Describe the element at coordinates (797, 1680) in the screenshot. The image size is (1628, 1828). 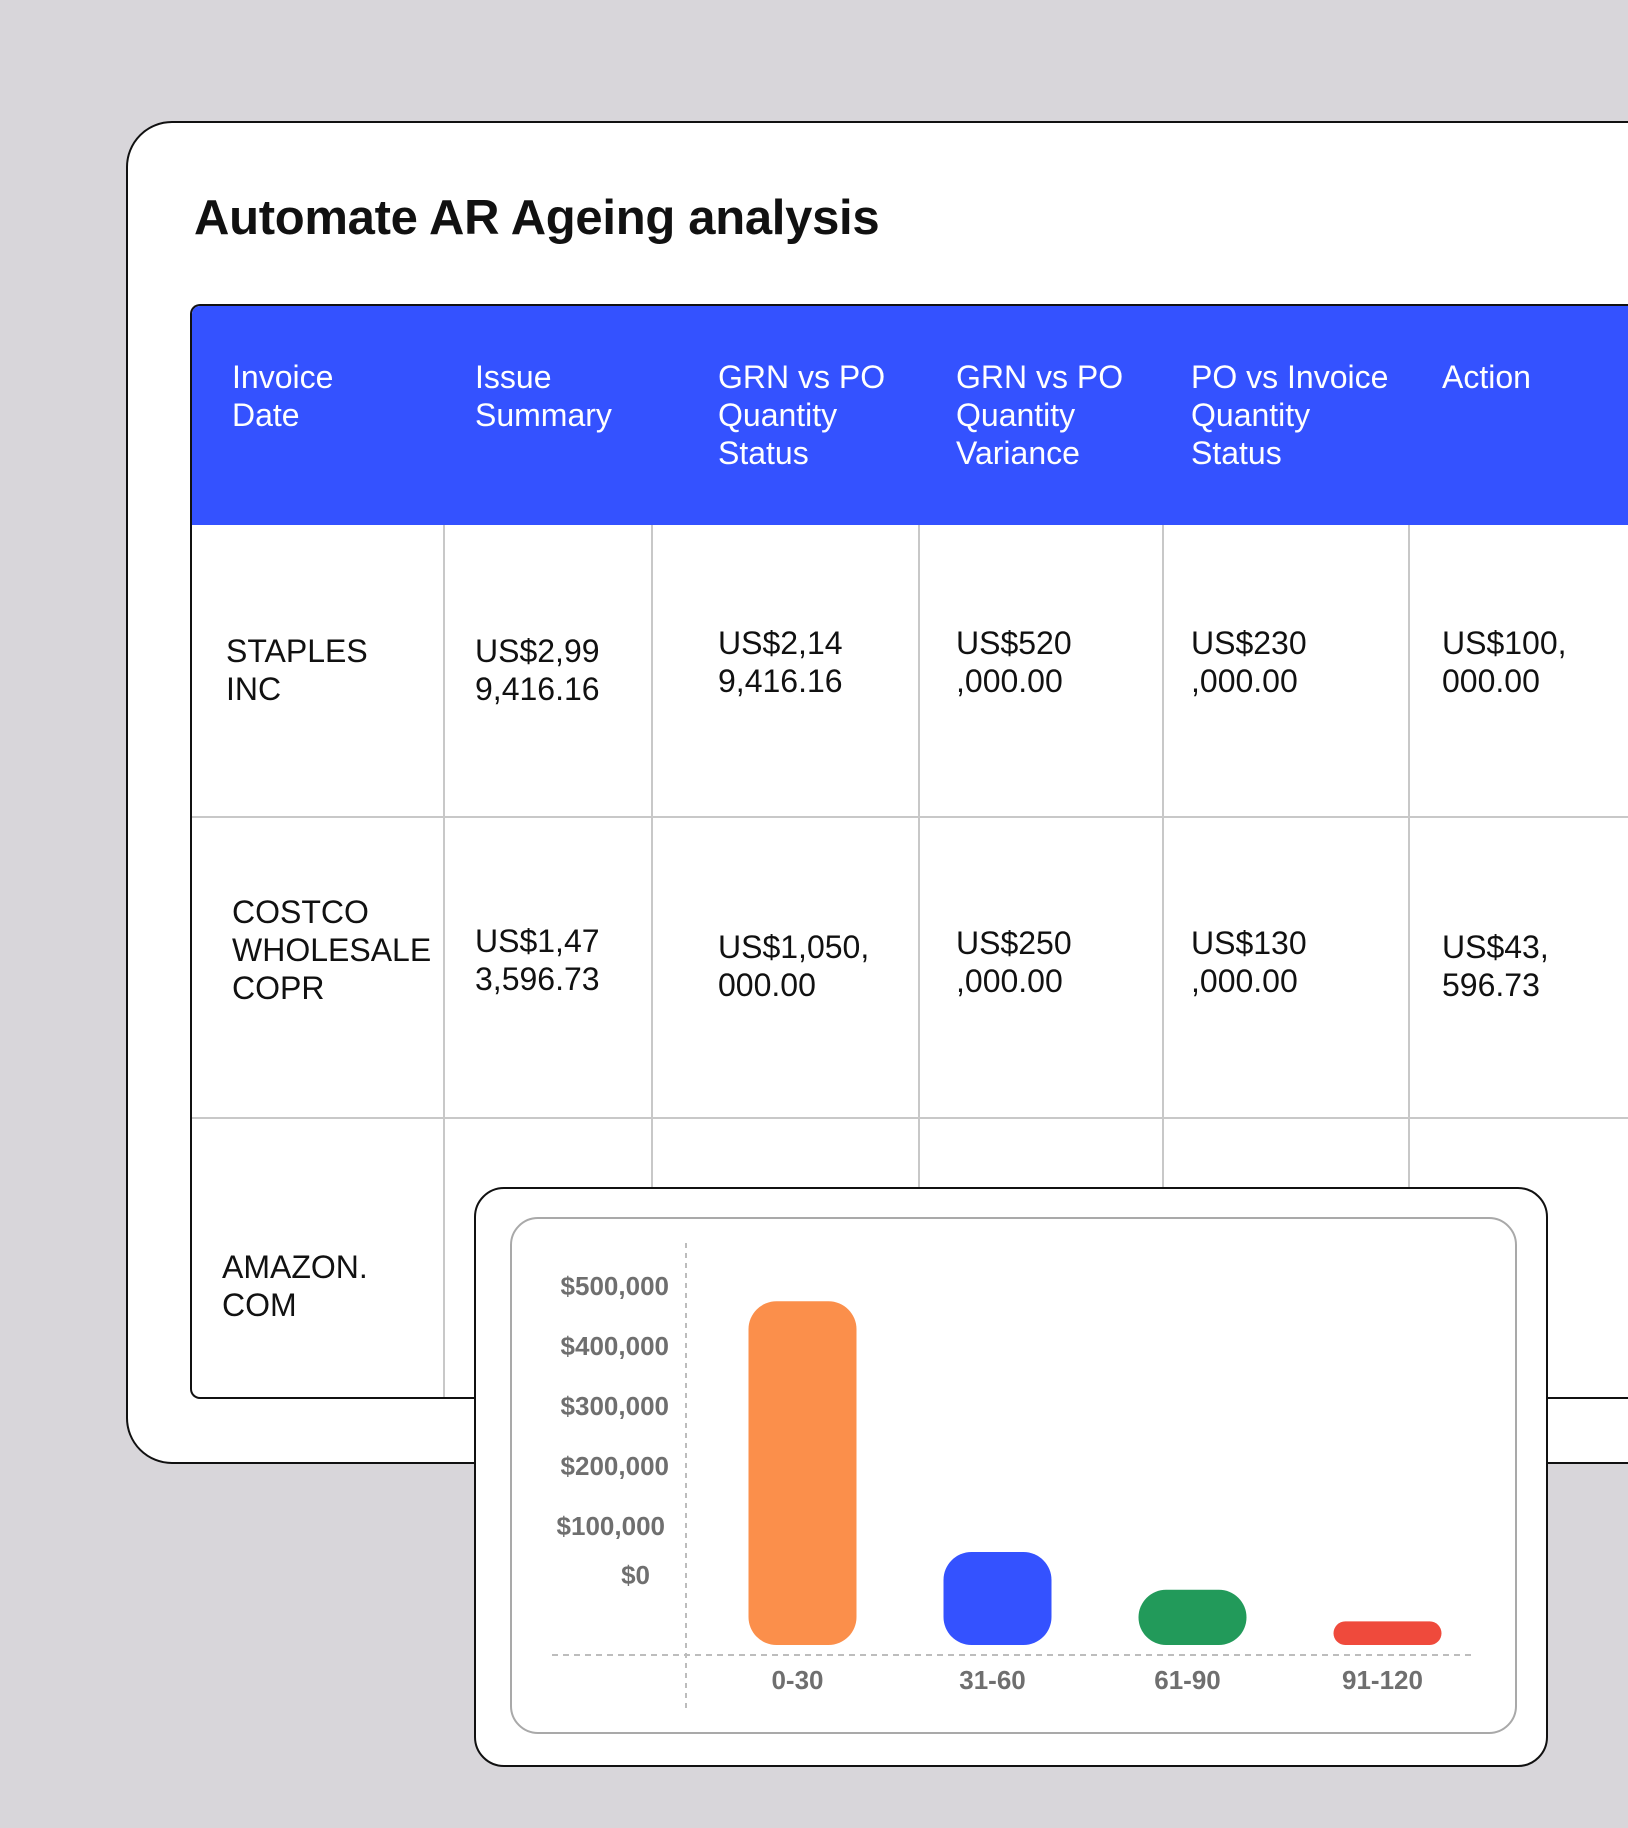
I see `x-tick-label: 0-30` at that location.